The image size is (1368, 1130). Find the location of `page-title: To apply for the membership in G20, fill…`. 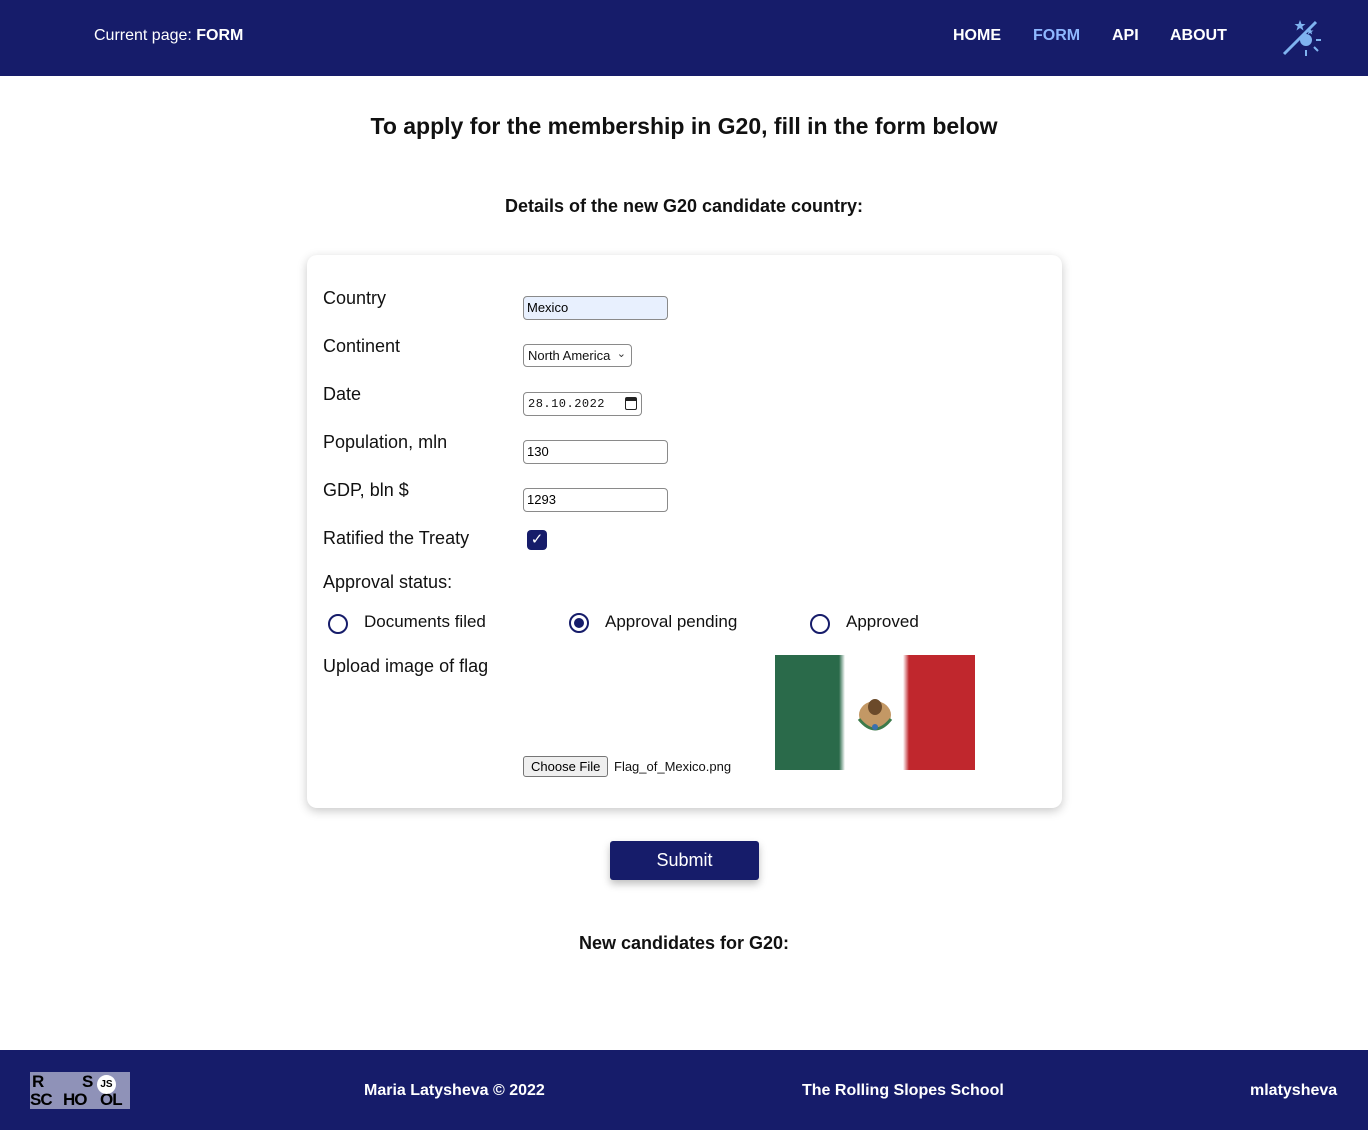

page-title: To apply for the membership in G20, fill… is located at coordinates (684, 126).